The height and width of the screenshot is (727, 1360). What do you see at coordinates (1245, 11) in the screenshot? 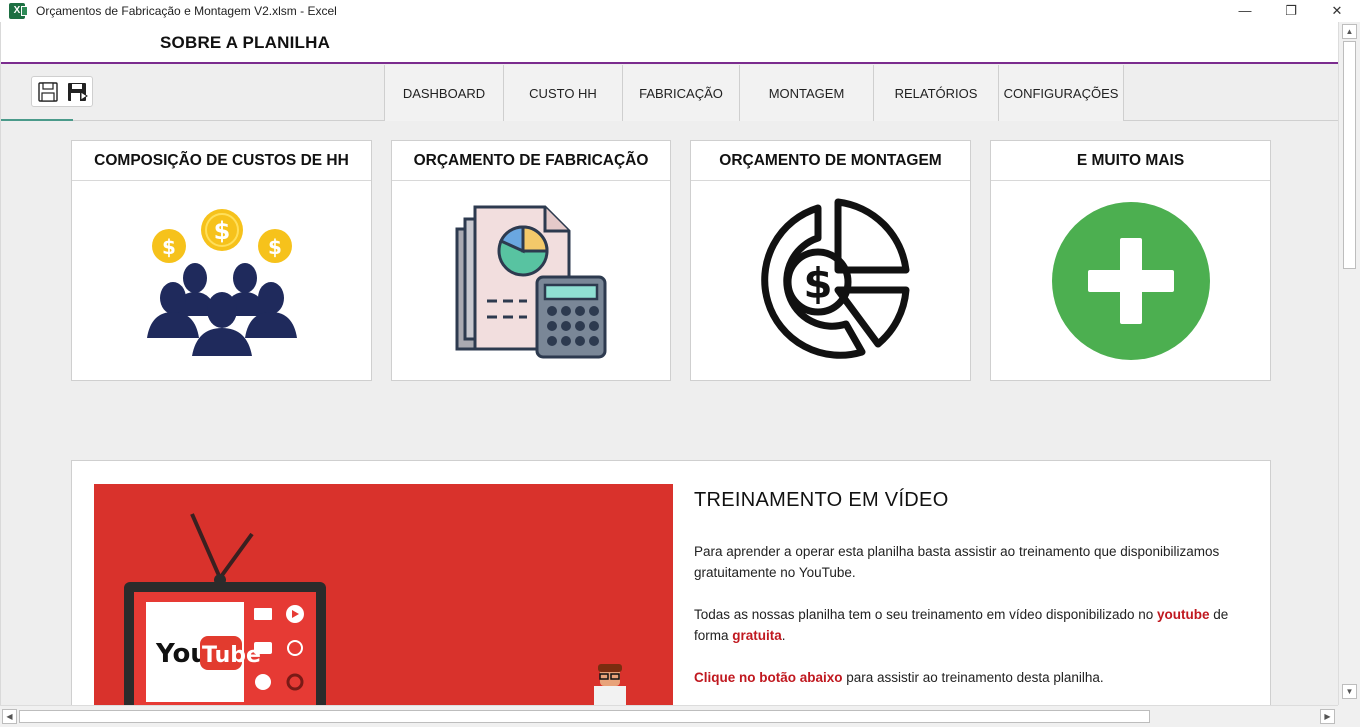
I see `minimize-button: —` at bounding box center [1245, 11].